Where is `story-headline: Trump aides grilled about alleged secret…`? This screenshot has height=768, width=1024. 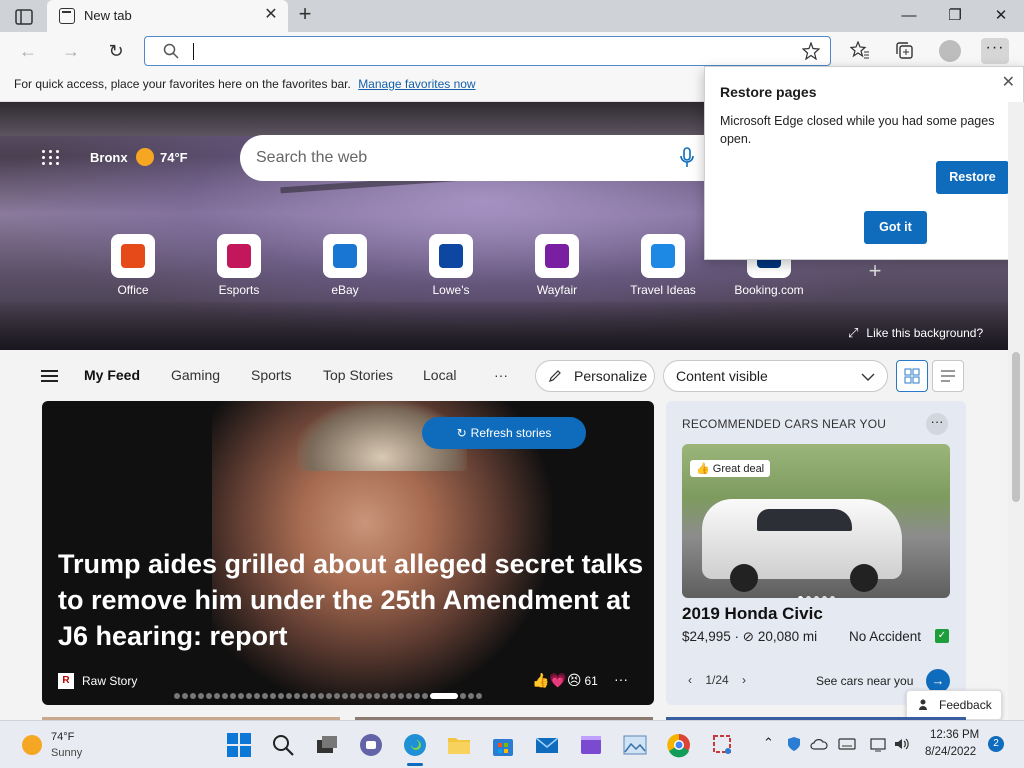 story-headline: Trump aides grilled about alleged secret… is located at coordinates (353, 600).